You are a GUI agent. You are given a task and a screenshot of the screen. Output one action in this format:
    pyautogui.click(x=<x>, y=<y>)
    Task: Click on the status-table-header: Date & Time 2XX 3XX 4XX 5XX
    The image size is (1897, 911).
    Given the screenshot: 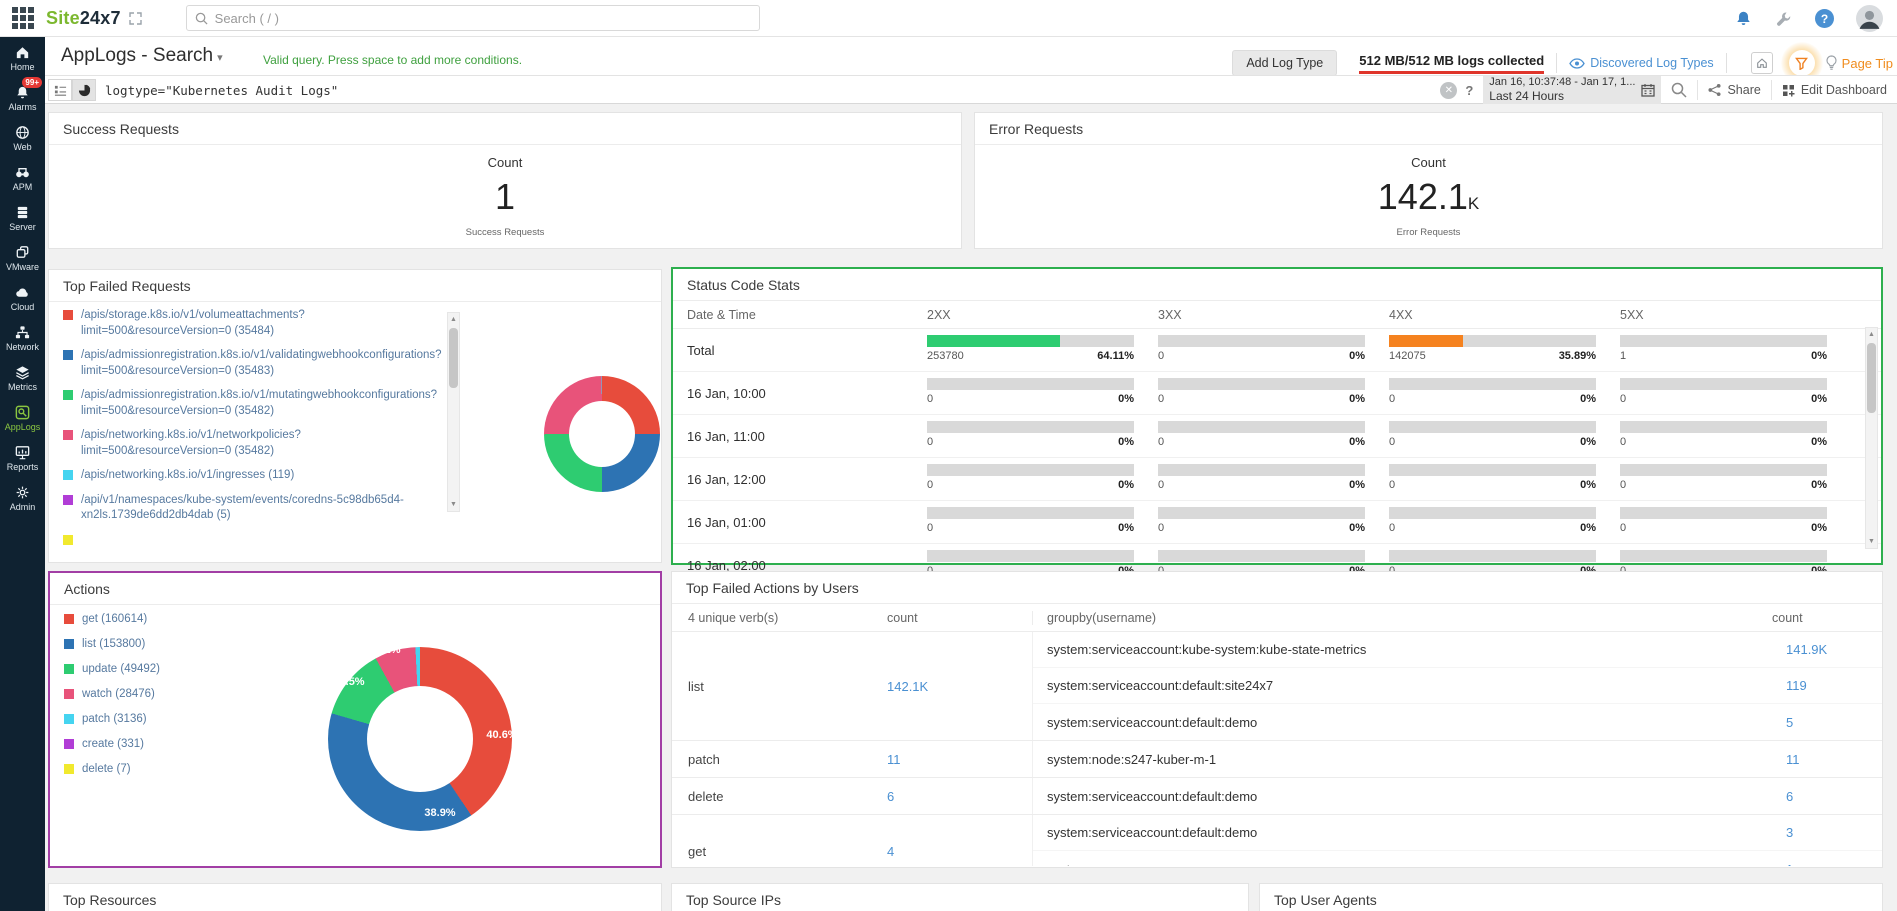 What is the action you would take?
    pyautogui.click(x=1277, y=315)
    